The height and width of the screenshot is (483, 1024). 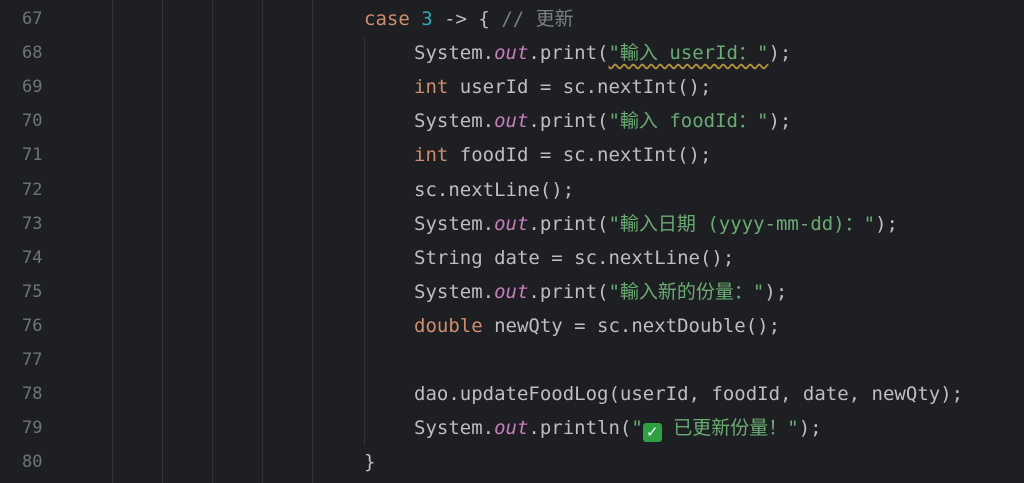 I want to click on check-mark-icon: ✓, so click(x=652, y=433).